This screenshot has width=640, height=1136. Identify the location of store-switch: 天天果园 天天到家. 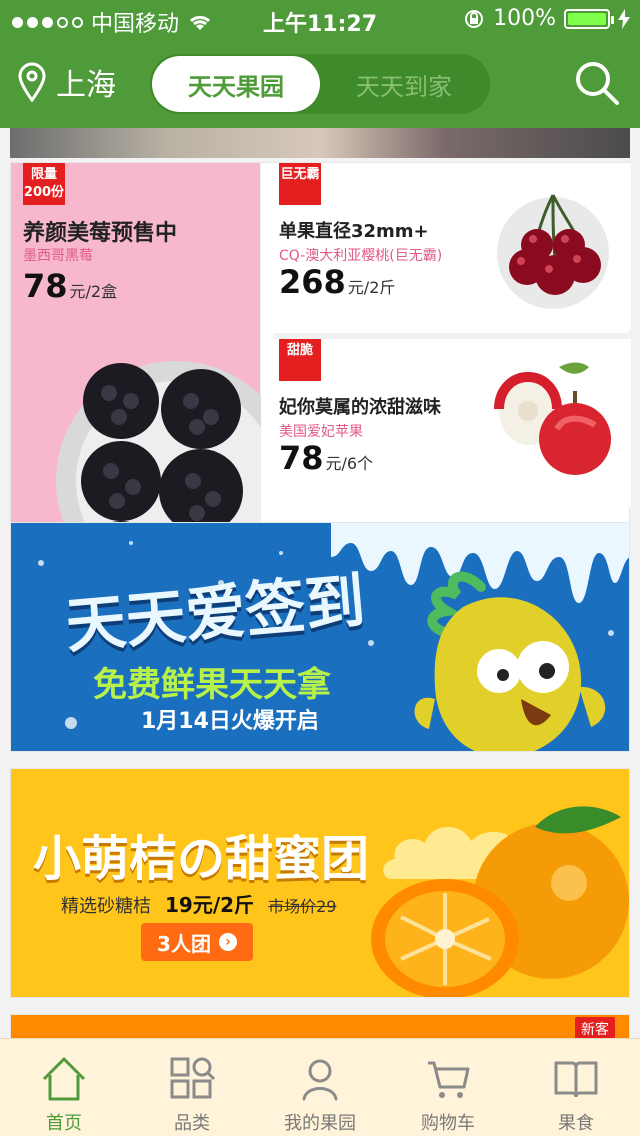
(320, 84).